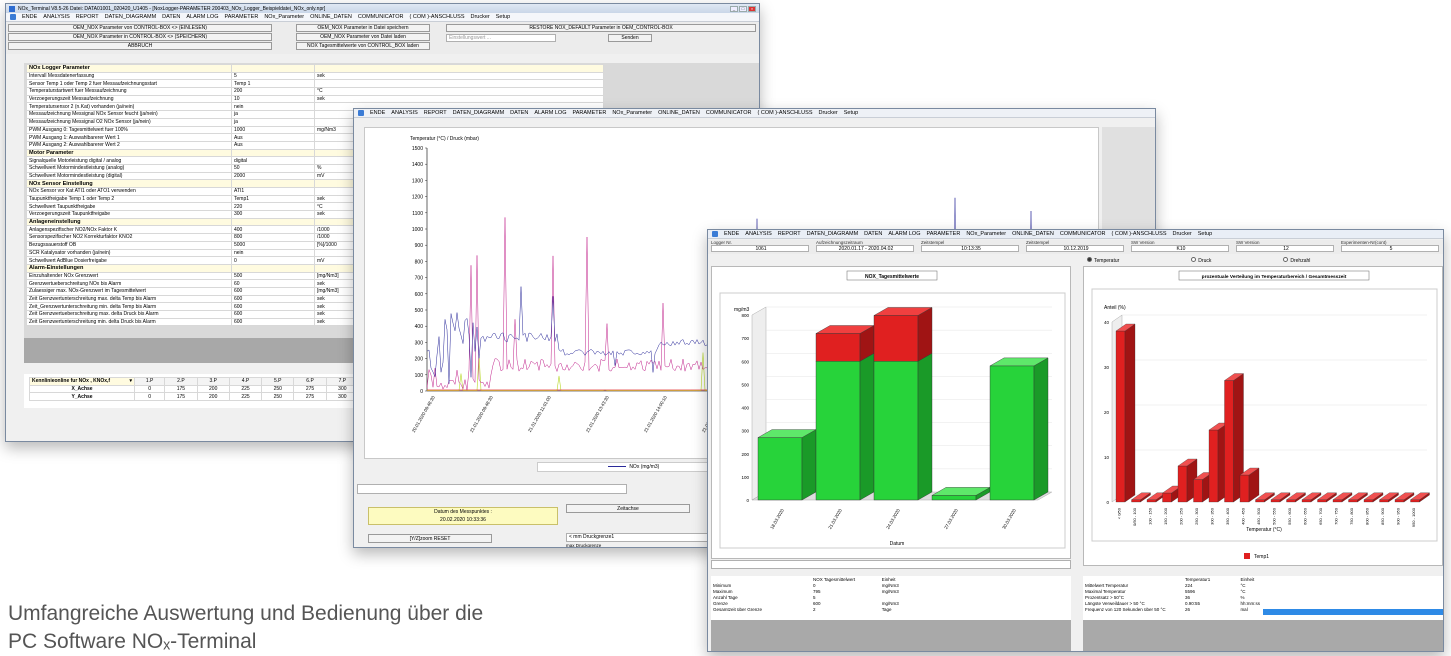  Describe the element at coordinates (734, 8) in the screenshot. I see `minimize-icon: _` at that location.